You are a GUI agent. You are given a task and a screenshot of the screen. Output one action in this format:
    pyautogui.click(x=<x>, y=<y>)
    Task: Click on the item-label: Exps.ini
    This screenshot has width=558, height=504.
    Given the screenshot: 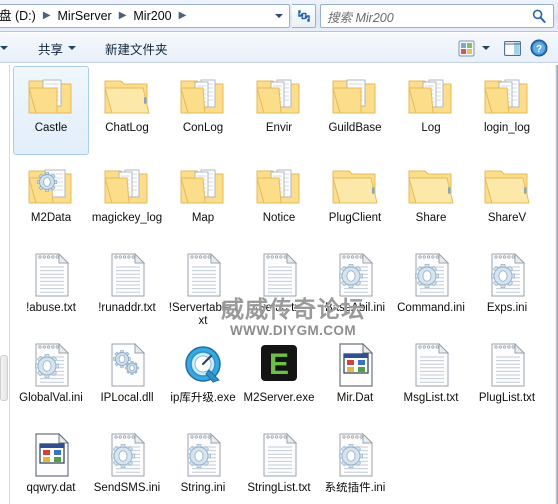 What is the action you would take?
    pyautogui.click(x=507, y=308)
    